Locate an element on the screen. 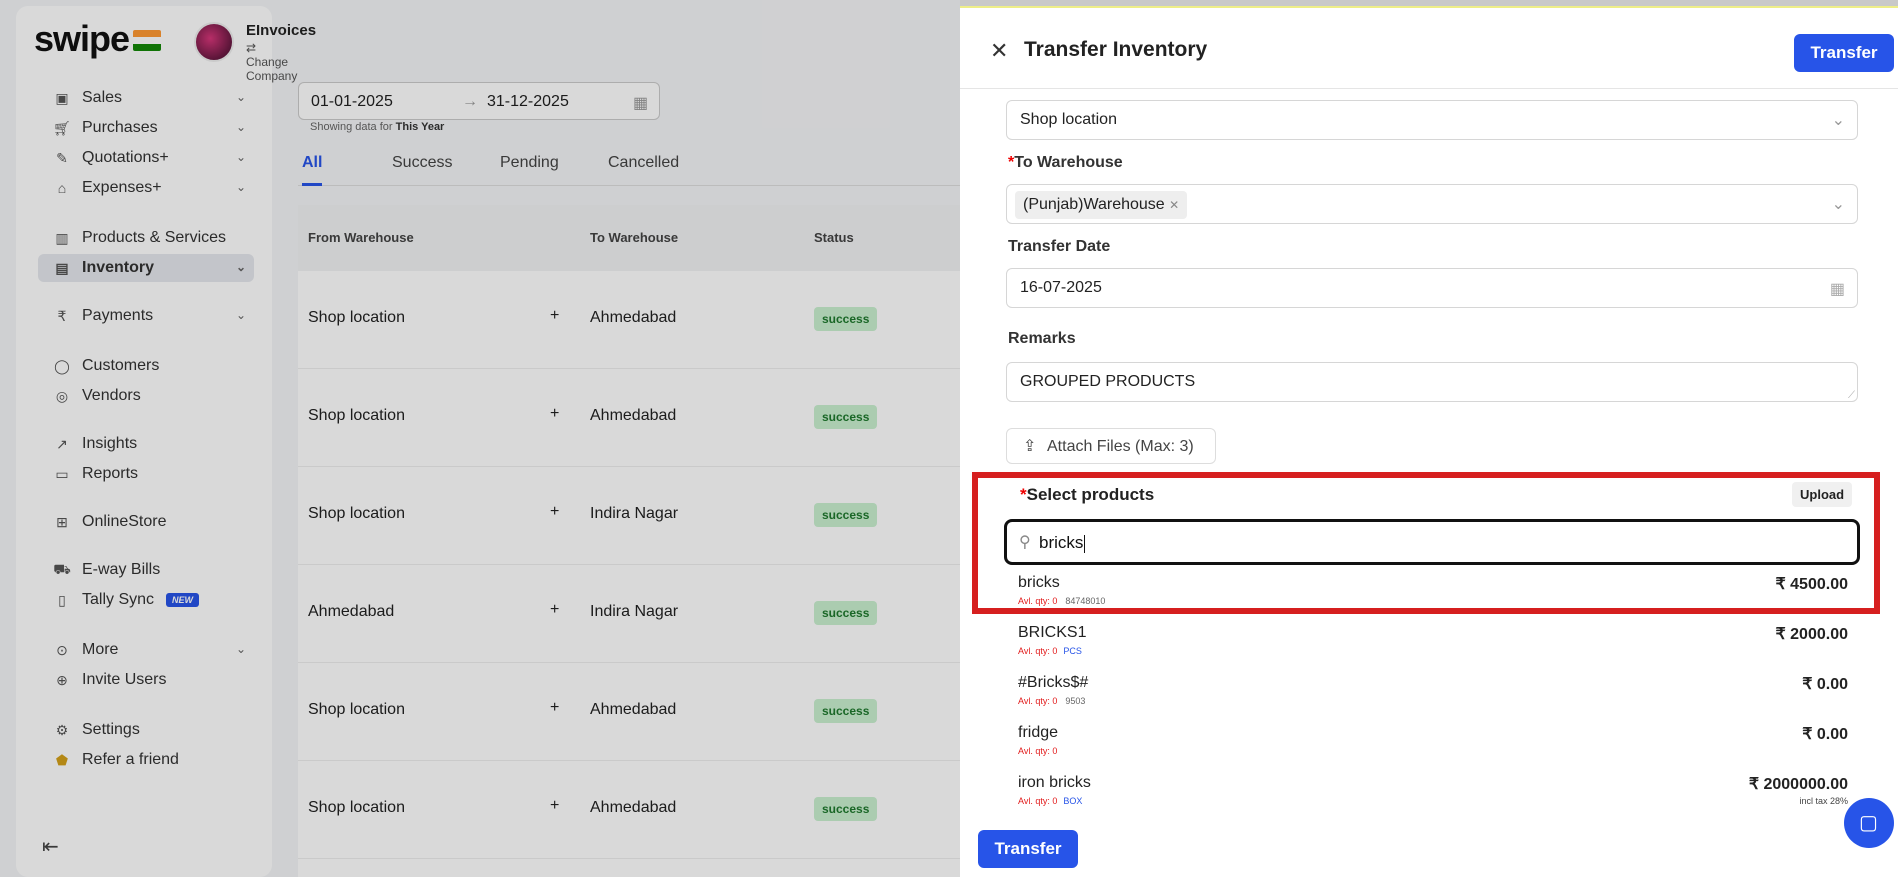 This screenshot has width=1898, height=877. chat-support-button: ▢ is located at coordinates (1869, 823).